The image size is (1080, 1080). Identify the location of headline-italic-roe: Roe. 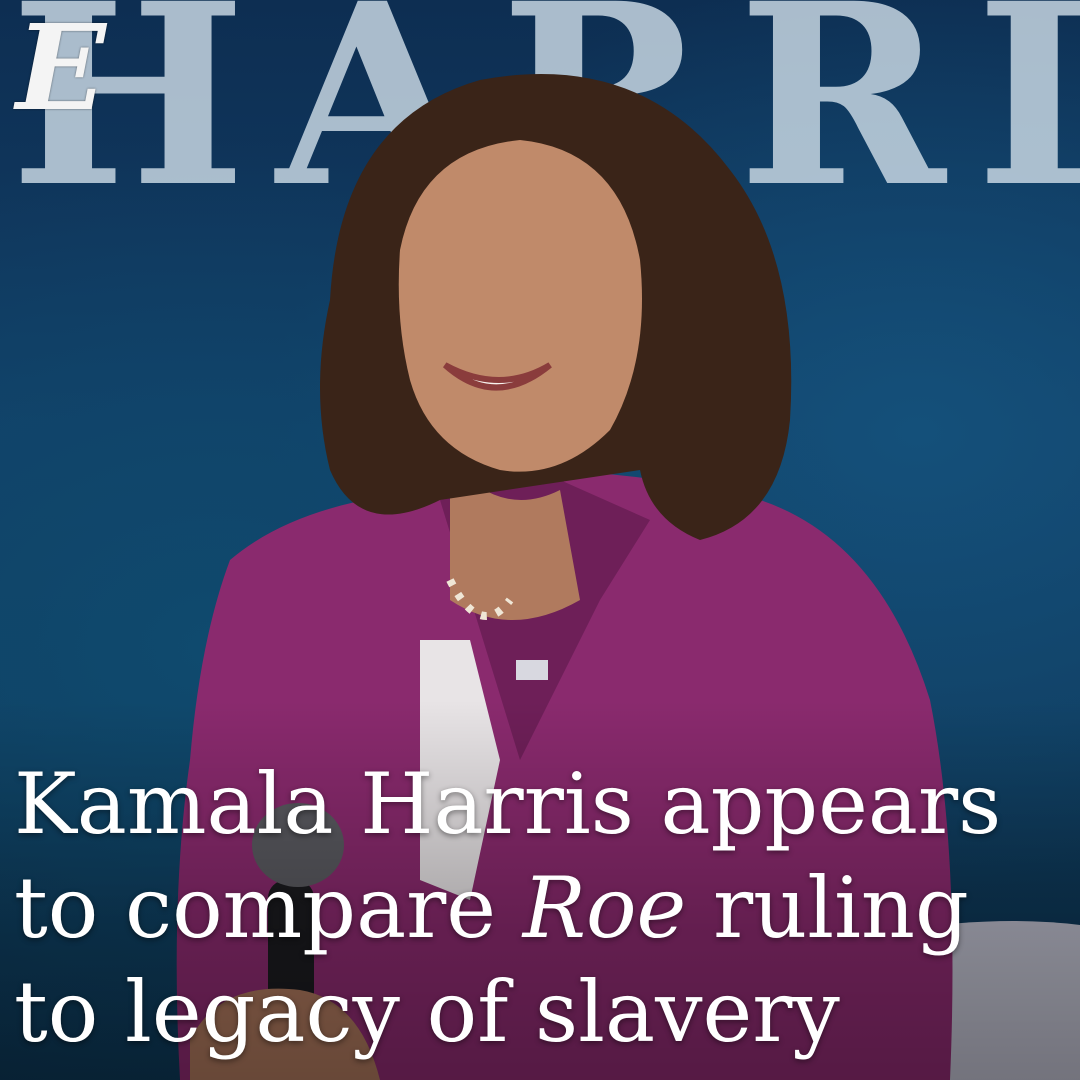
(604, 908).